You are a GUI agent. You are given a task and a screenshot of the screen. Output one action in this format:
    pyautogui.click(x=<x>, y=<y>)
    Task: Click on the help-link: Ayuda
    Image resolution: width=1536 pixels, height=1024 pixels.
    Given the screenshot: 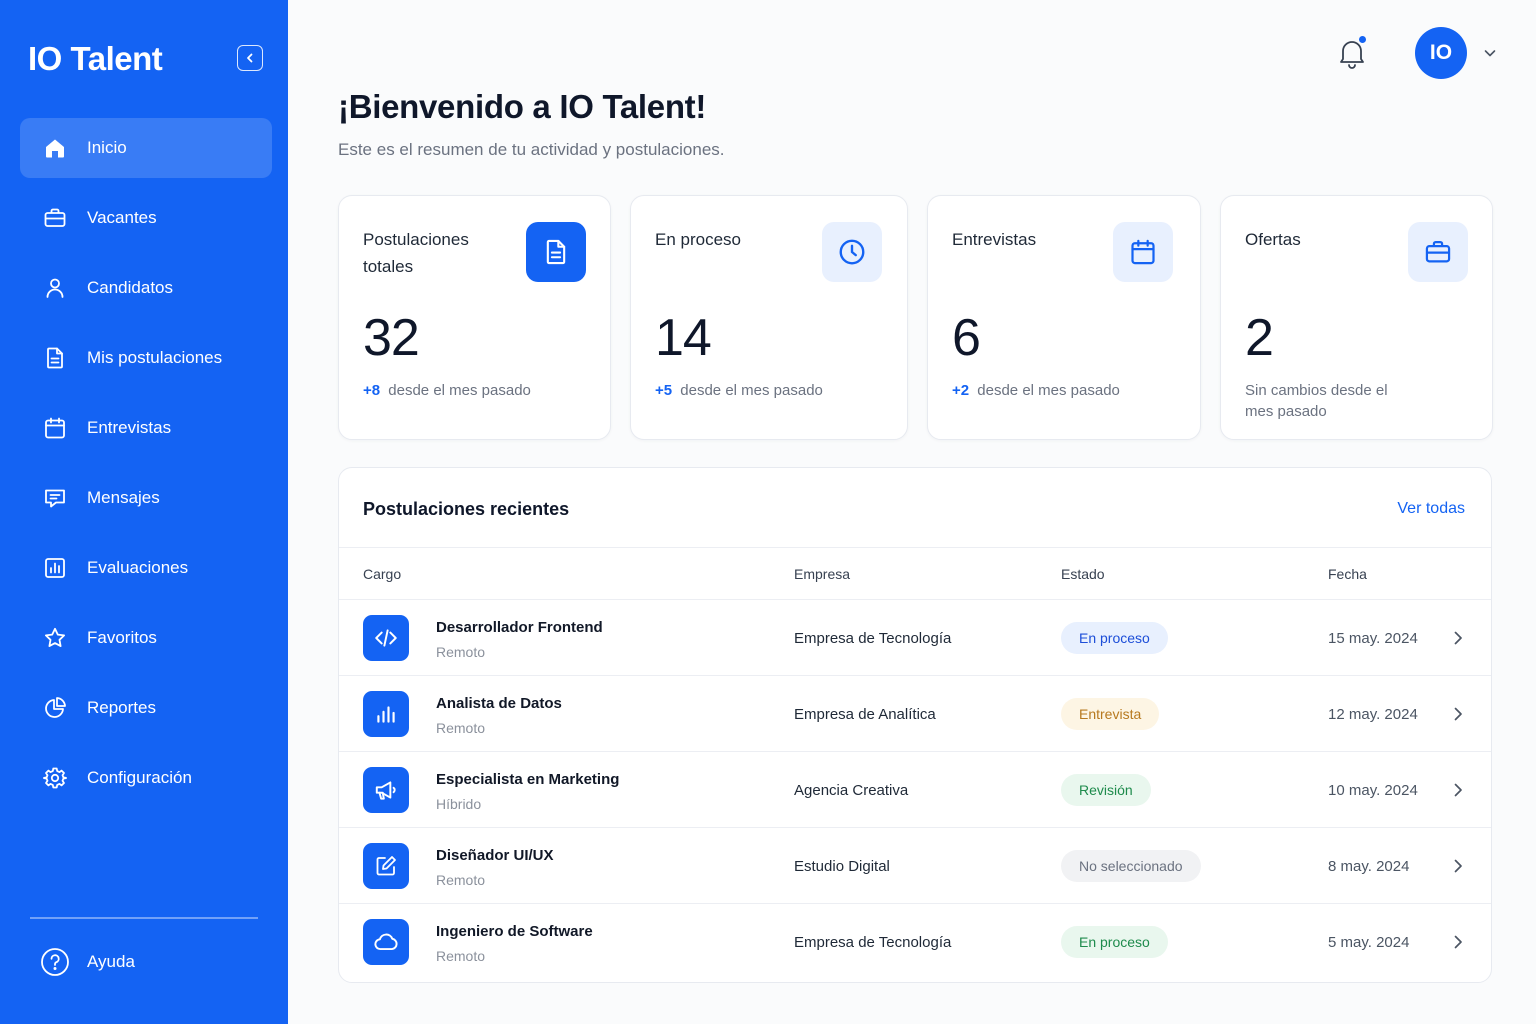 What is the action you would take?
    pyautogui.click(x=87, y=962)
    